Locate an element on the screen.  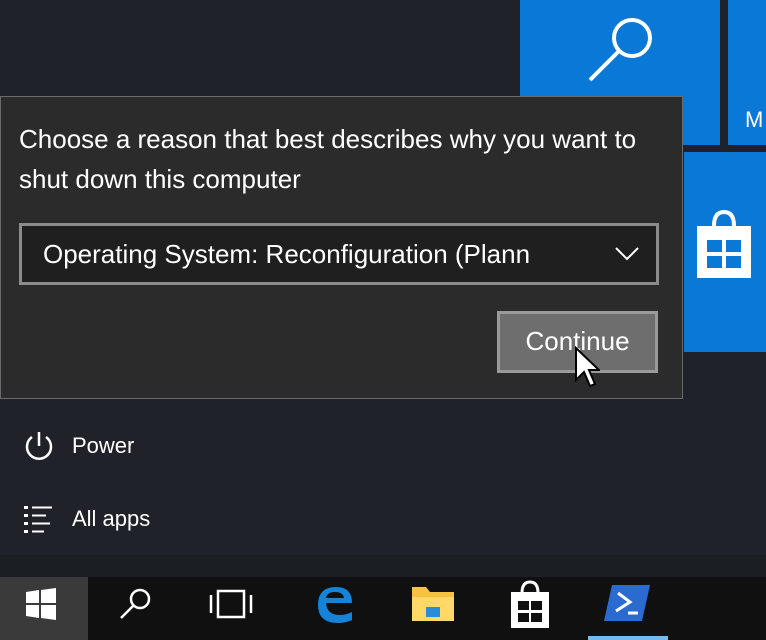
partial-tile-label: M is located at coordinates (754, 119).